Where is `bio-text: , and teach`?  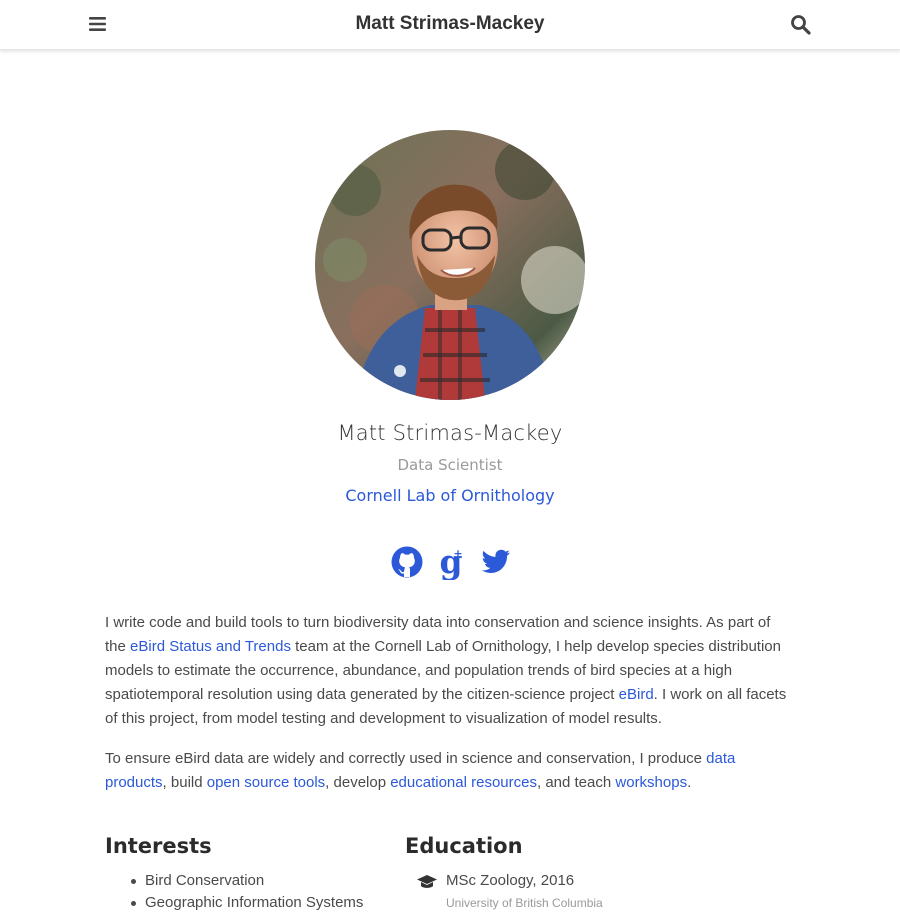
bio-text: , and teach is located at coordinates (576, 782).